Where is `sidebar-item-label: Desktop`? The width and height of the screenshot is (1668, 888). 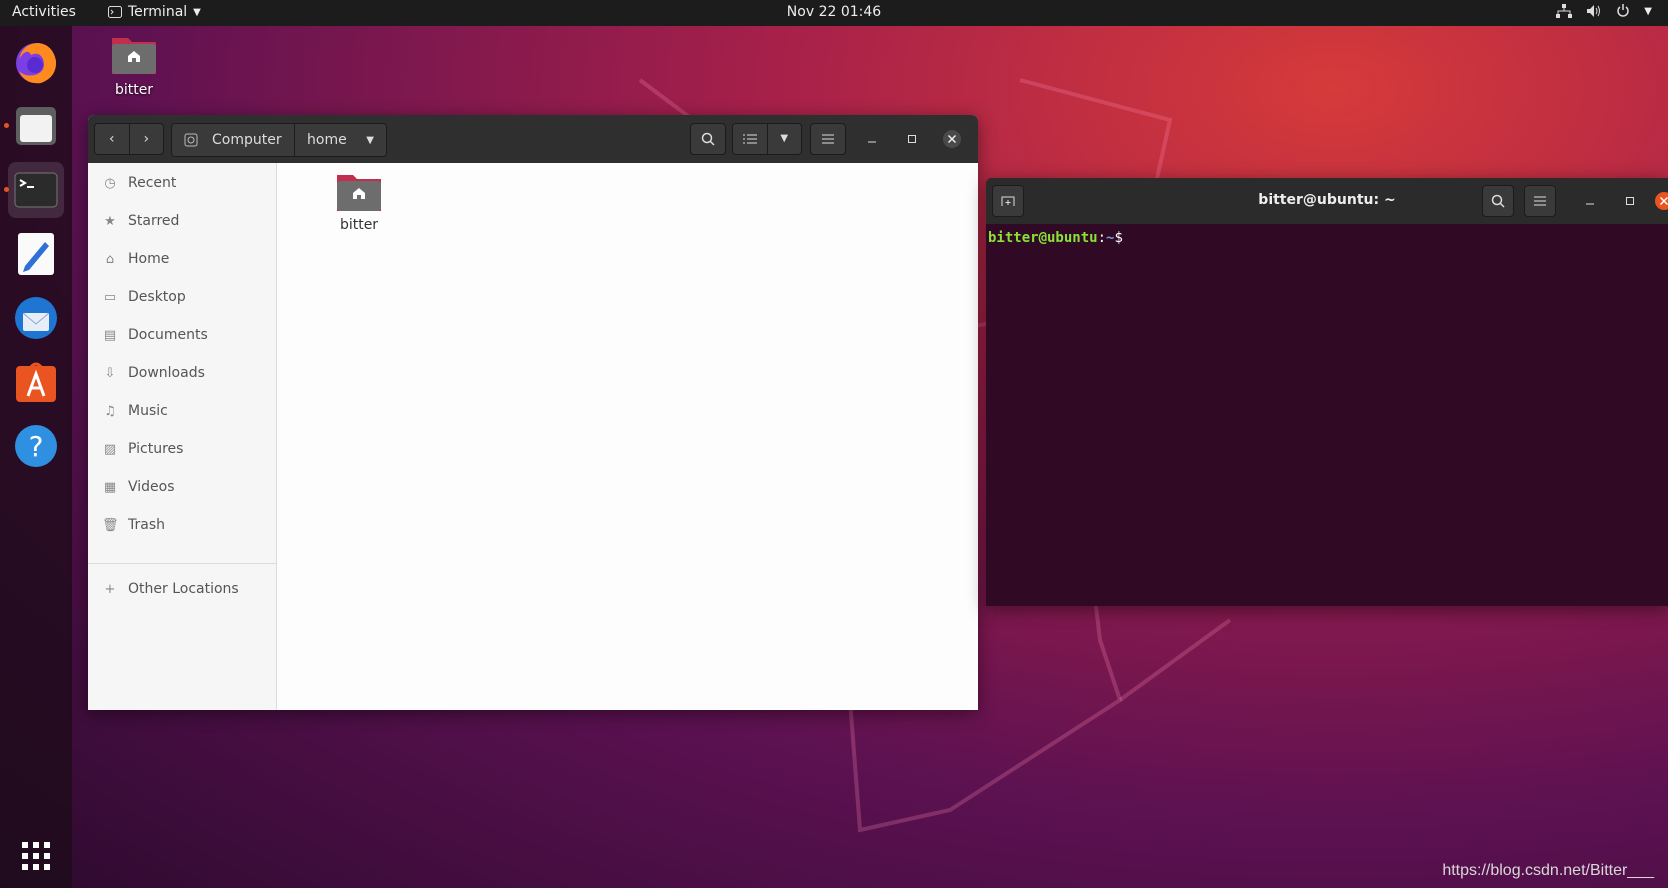 sidebar-item-label: Desktop is located at coordinates (157, 297).